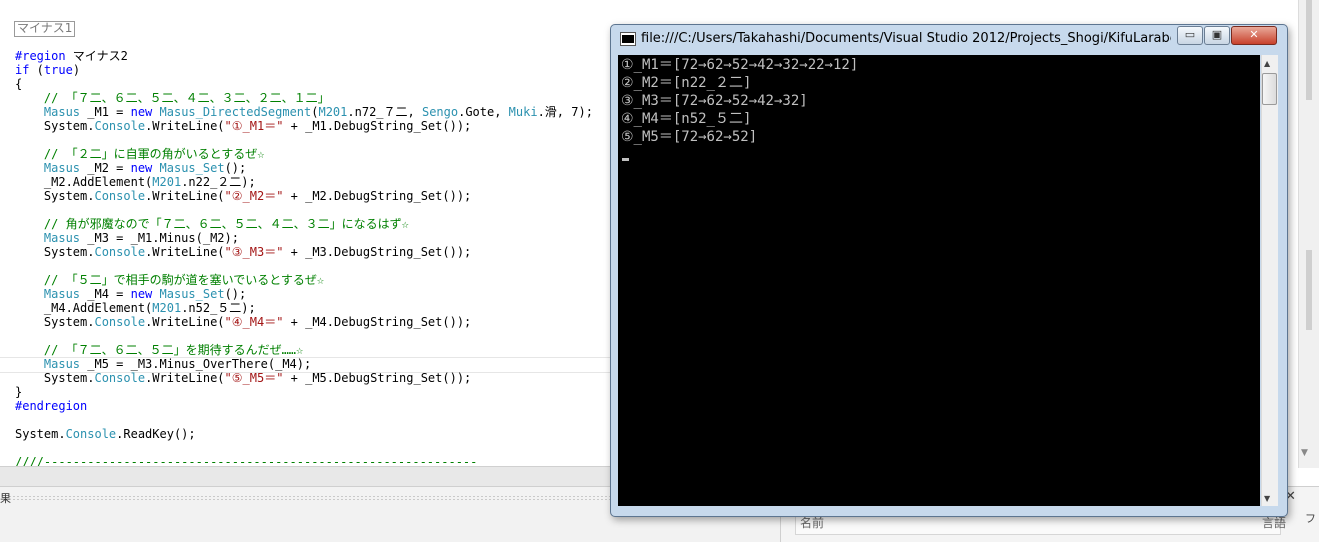  I want to click on code-line: // 「７二、６二、５二、４二、３二、２二、１二」, so click(172, 98).